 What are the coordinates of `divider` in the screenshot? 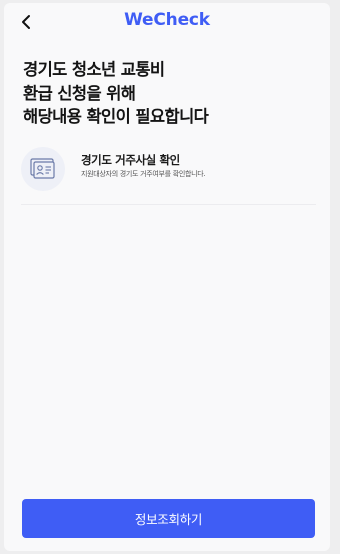 It's located at (168, 204).